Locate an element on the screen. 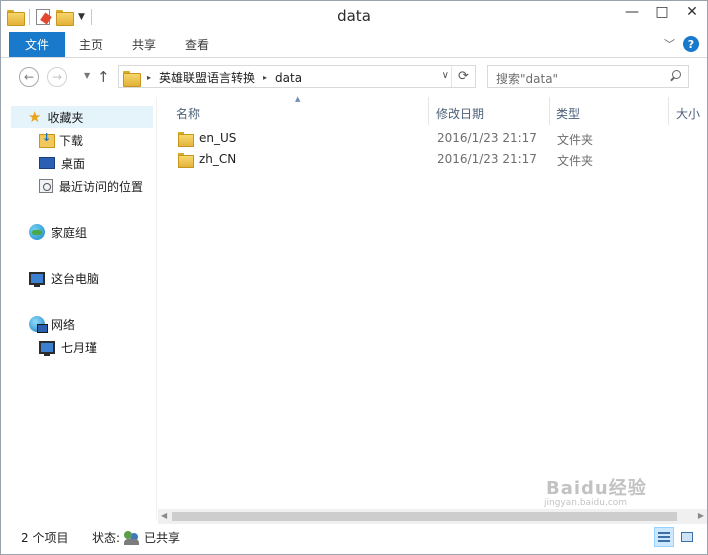 This screenshot has height=555, width=708. file-name: en_US is located at coordinates (218, 138).